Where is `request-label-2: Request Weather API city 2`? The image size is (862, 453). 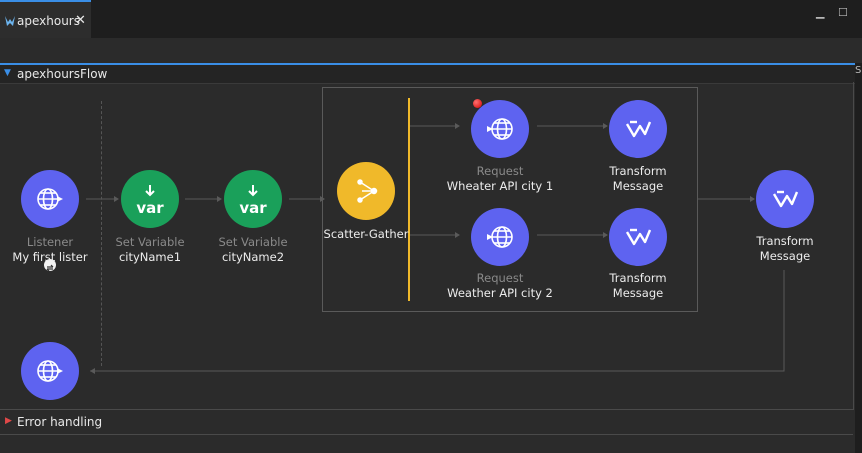
request-label-2: Request Weather API city 2 is located at coordinates (500, 286).